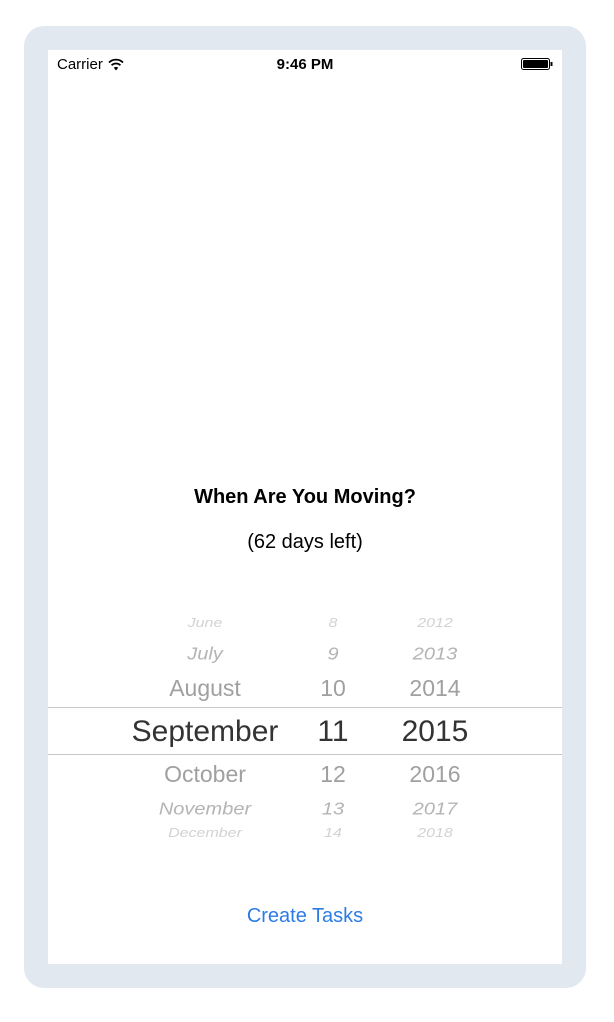  What do you see at coordinates (305, 707) in the screenshot?
I see `picker-selection-top-line` at bounding box center [305, 707].